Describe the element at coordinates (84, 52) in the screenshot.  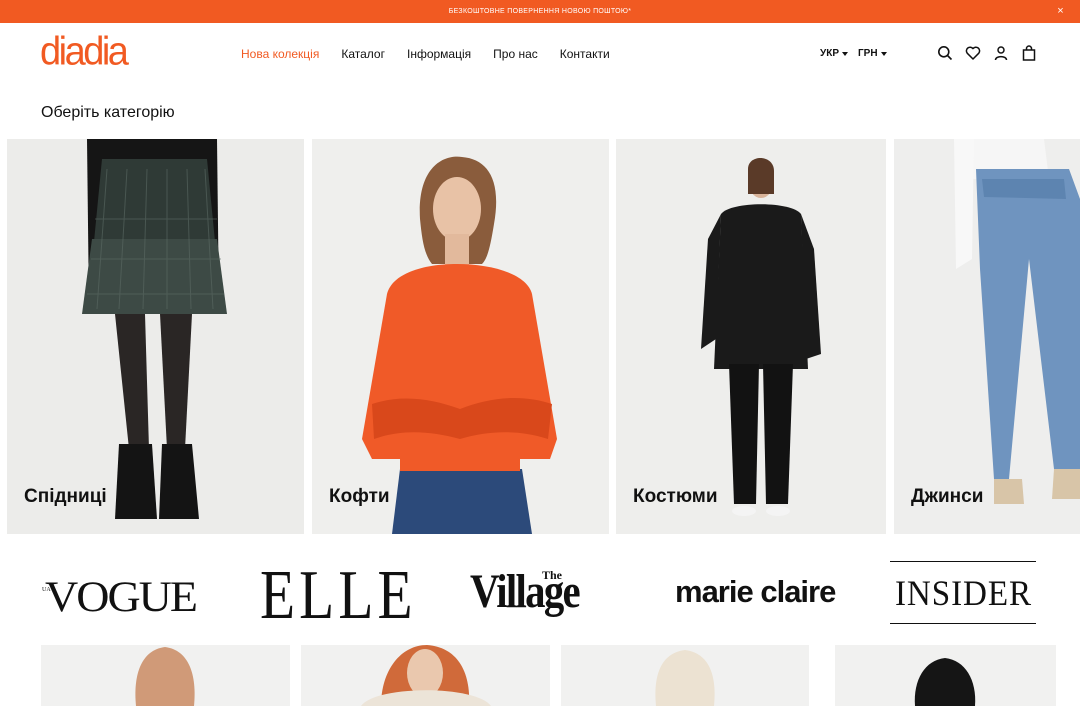
I see `logo: diadia` at that location.